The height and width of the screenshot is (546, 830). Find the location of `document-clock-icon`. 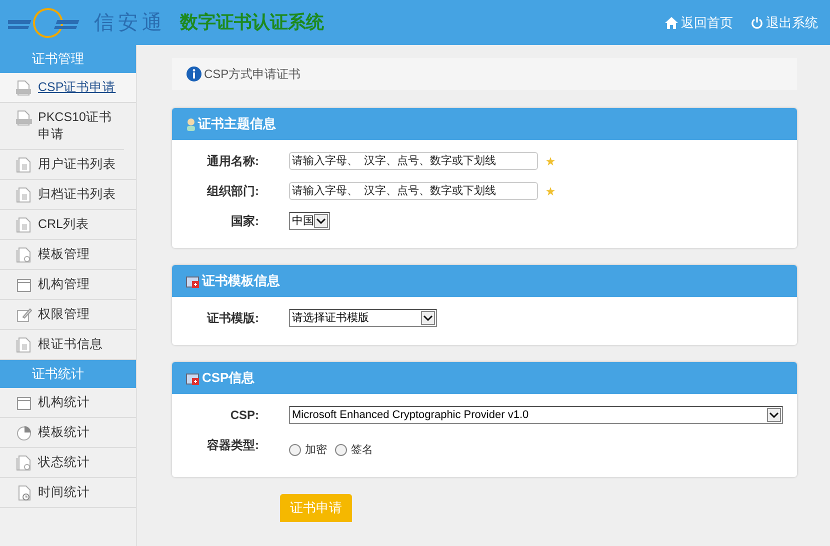

document-clock-icon is located at coordinates (24, 493).